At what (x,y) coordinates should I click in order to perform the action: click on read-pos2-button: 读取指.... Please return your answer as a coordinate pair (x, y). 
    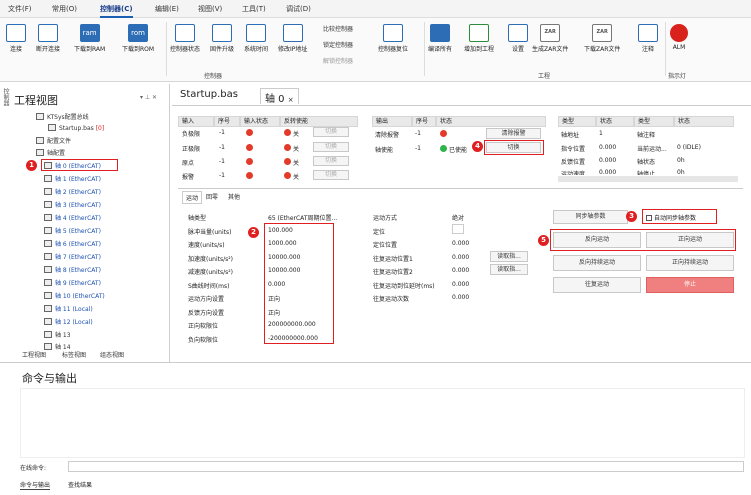
    Looking at the image, I should click on (509, 269).